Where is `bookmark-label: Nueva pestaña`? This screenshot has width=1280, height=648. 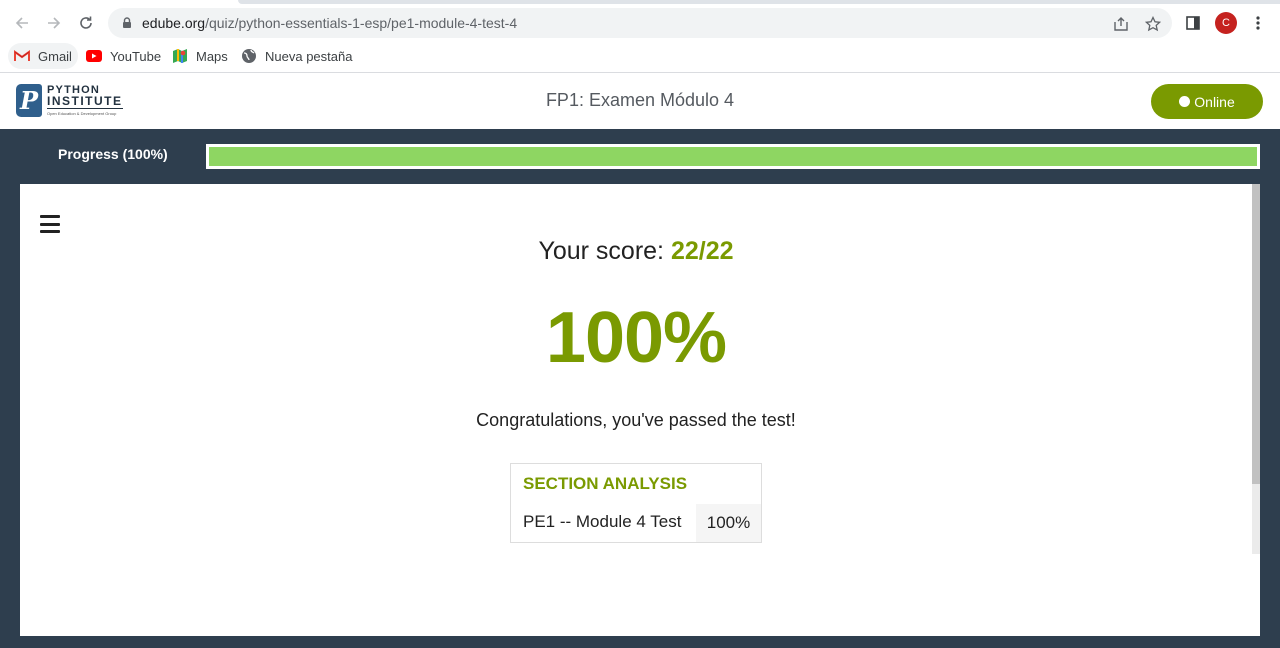
bookmark-label: Nueva pestaña is located at coordinates (309, 56).